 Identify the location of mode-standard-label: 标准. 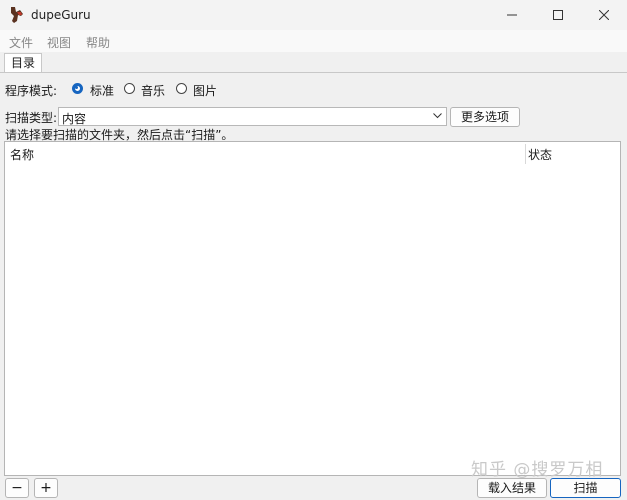
(102, 90).